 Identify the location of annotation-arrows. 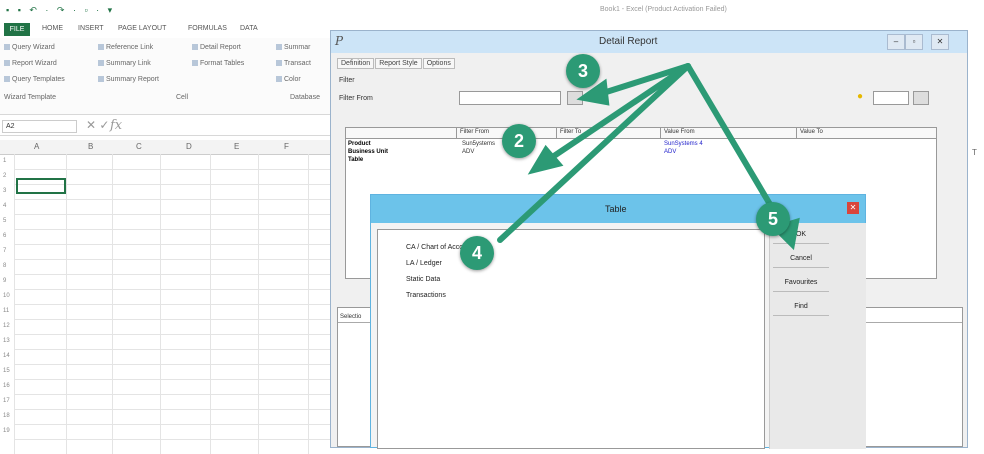
(648, 157).